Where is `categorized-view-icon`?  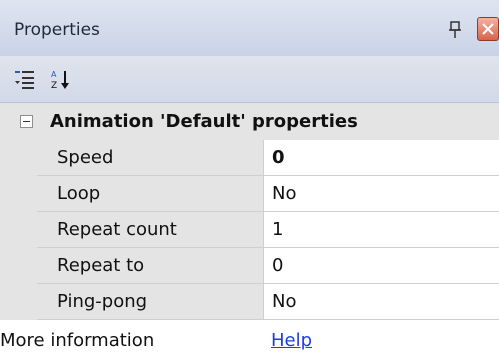 categorized-view-icon is located at coordinates (25, 79).